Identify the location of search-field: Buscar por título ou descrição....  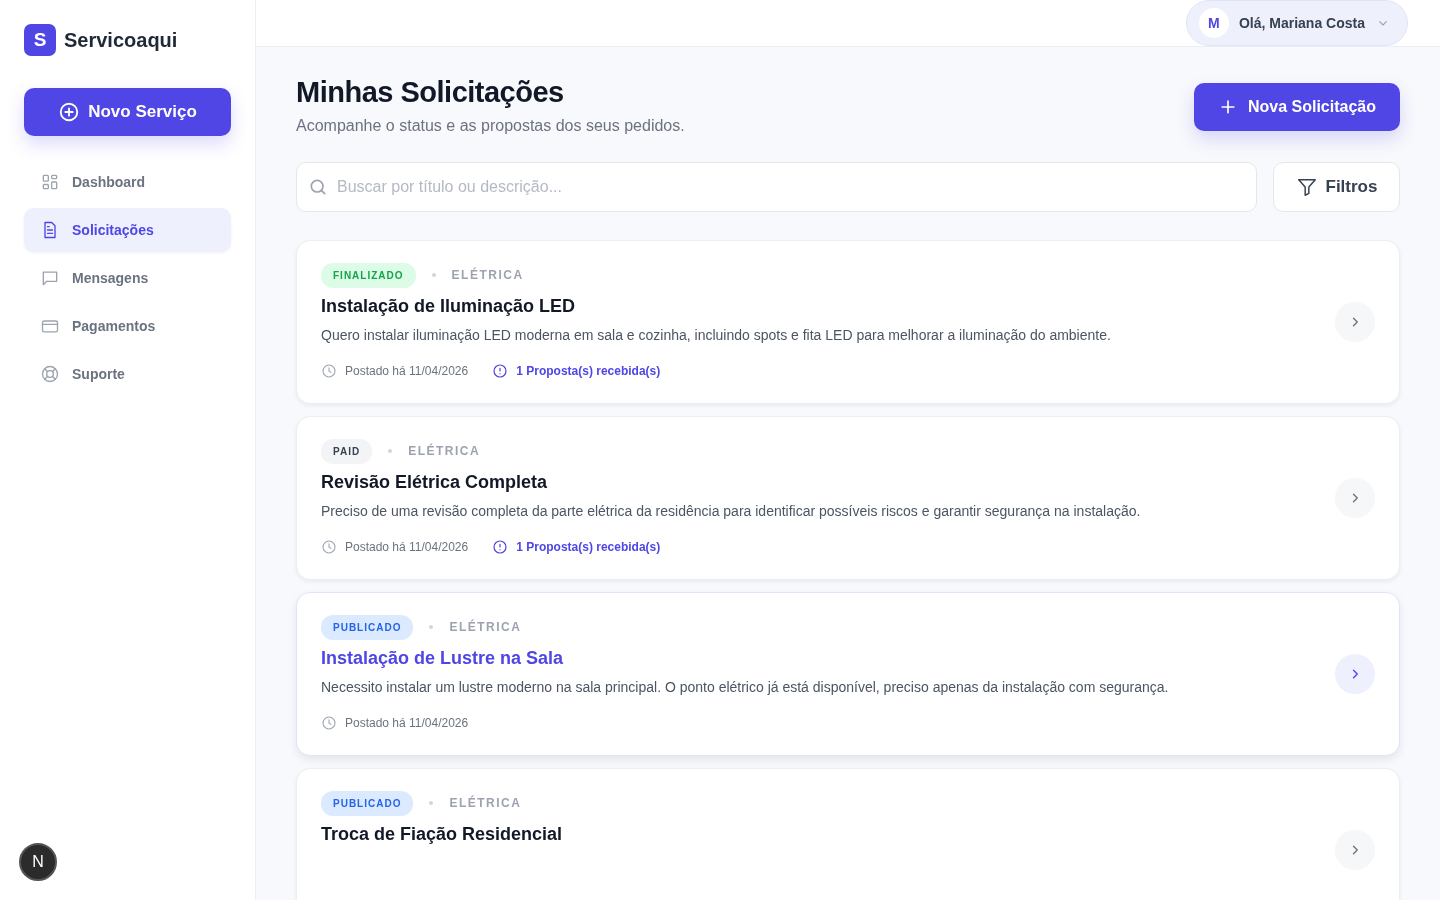
(776, 186).